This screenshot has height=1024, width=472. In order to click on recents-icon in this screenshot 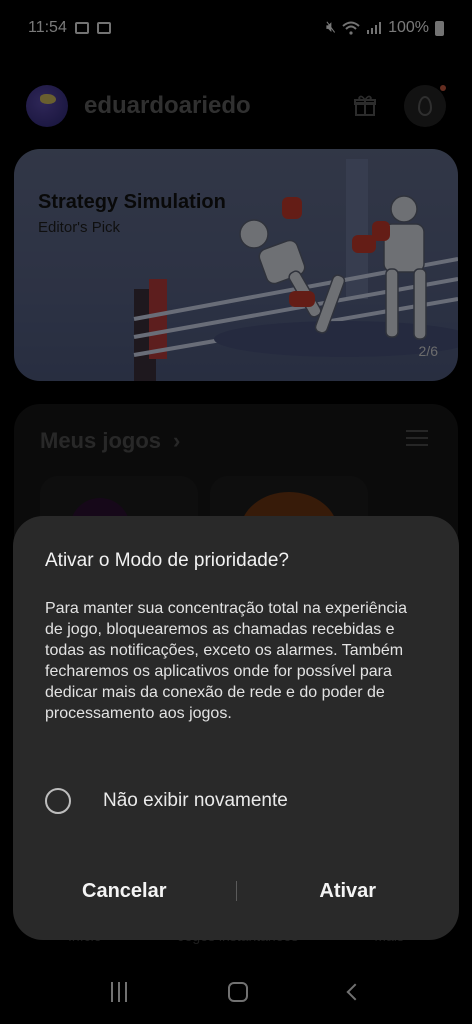, I will do `click(118, 992)`.